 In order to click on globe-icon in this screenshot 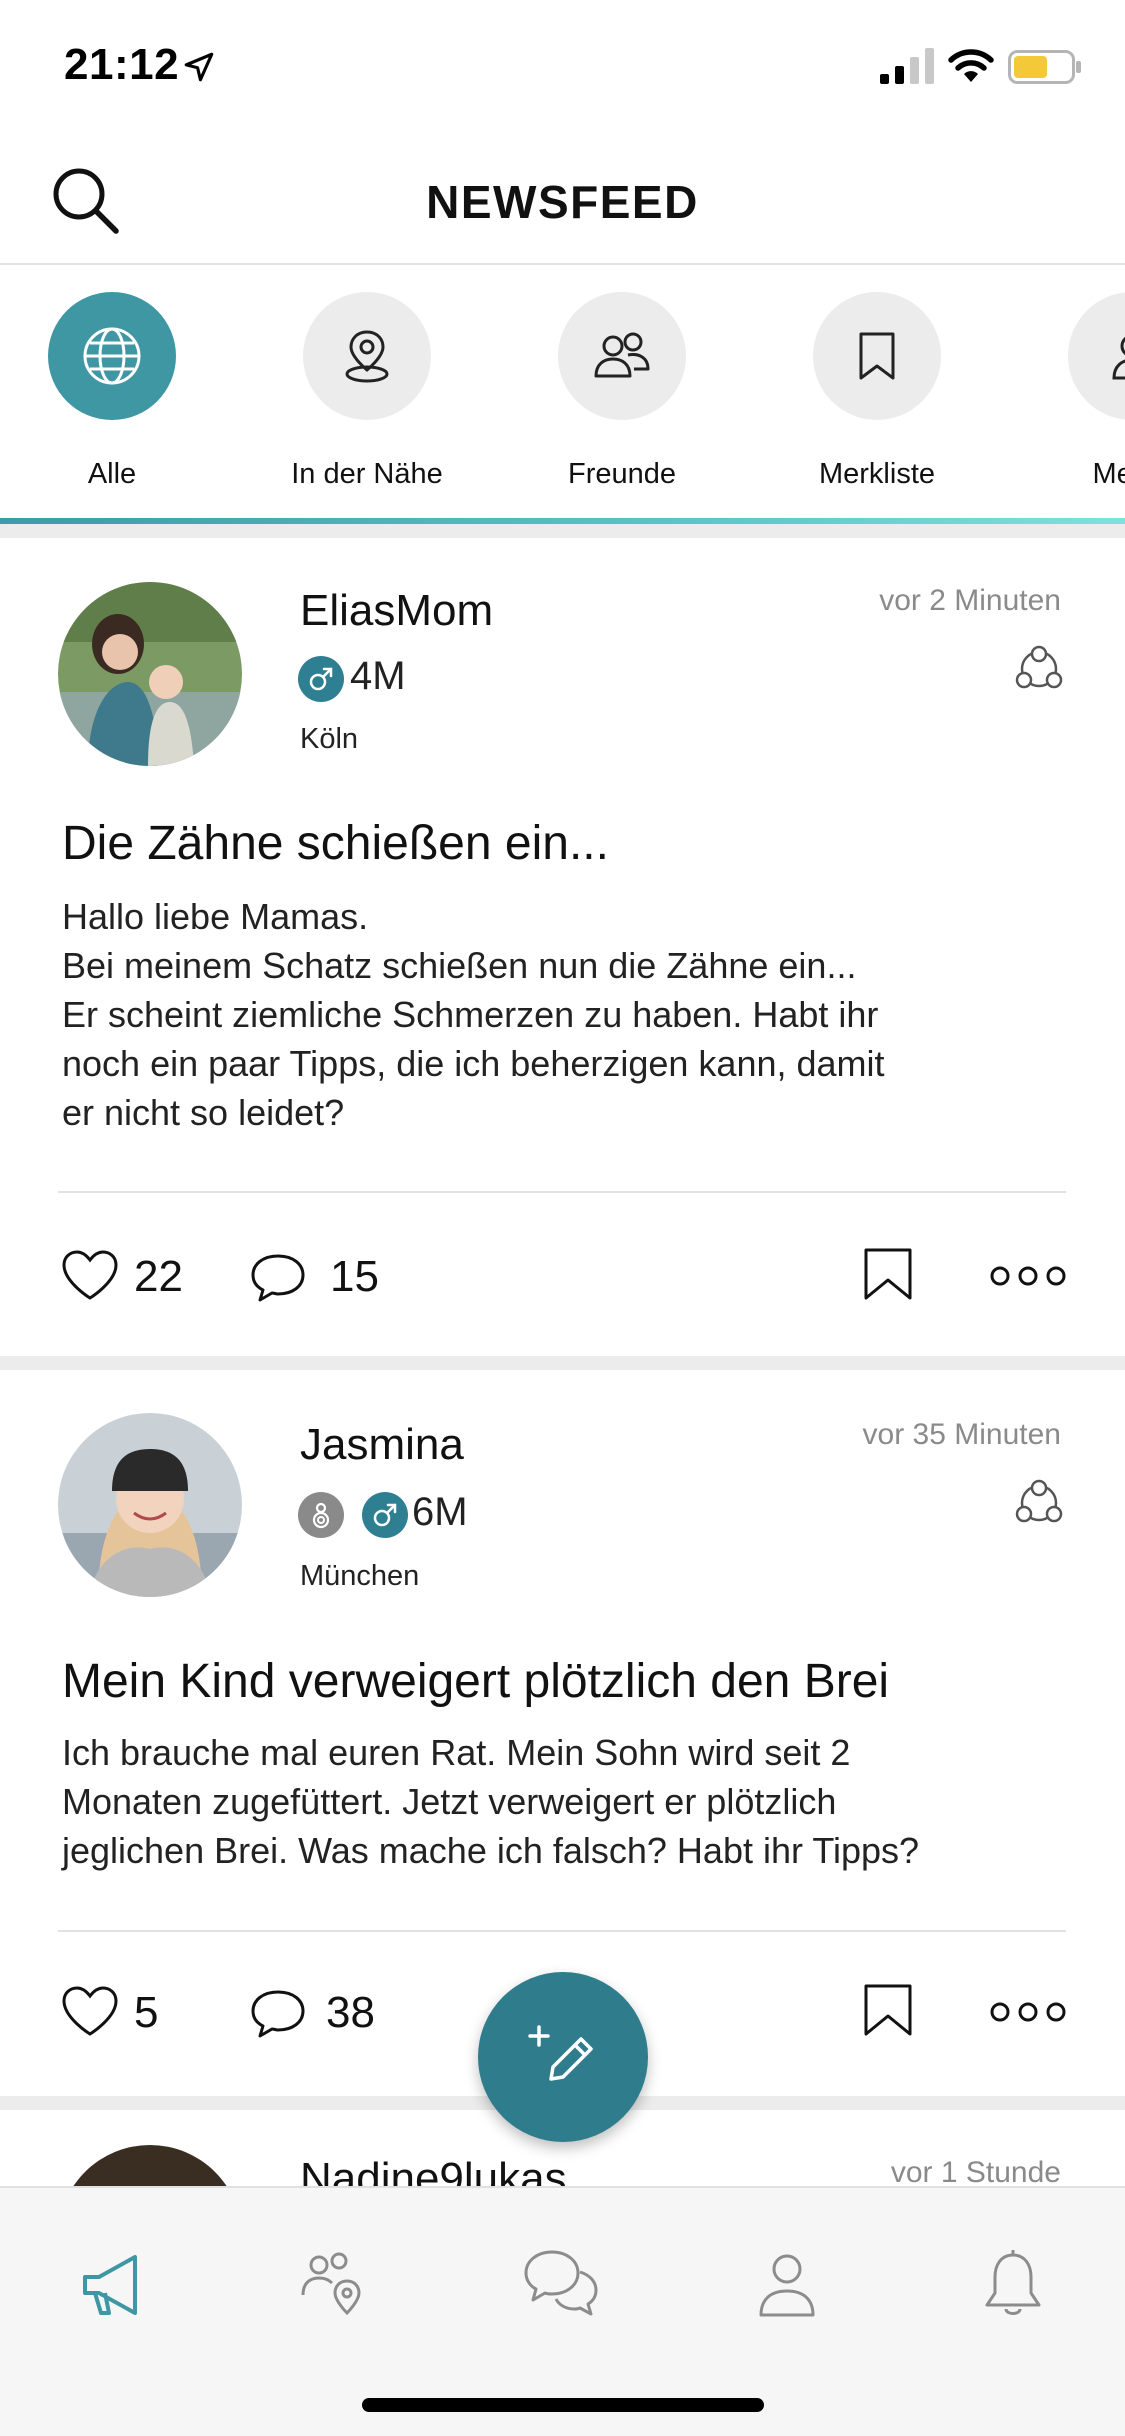, I will do `click(112, 356)`.